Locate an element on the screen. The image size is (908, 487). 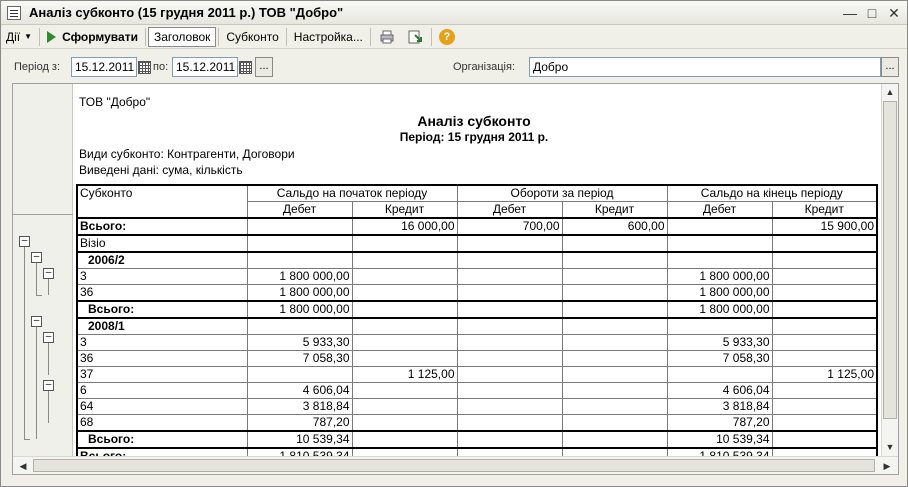
maximize-button: □ is located at coordinates (872, 13).